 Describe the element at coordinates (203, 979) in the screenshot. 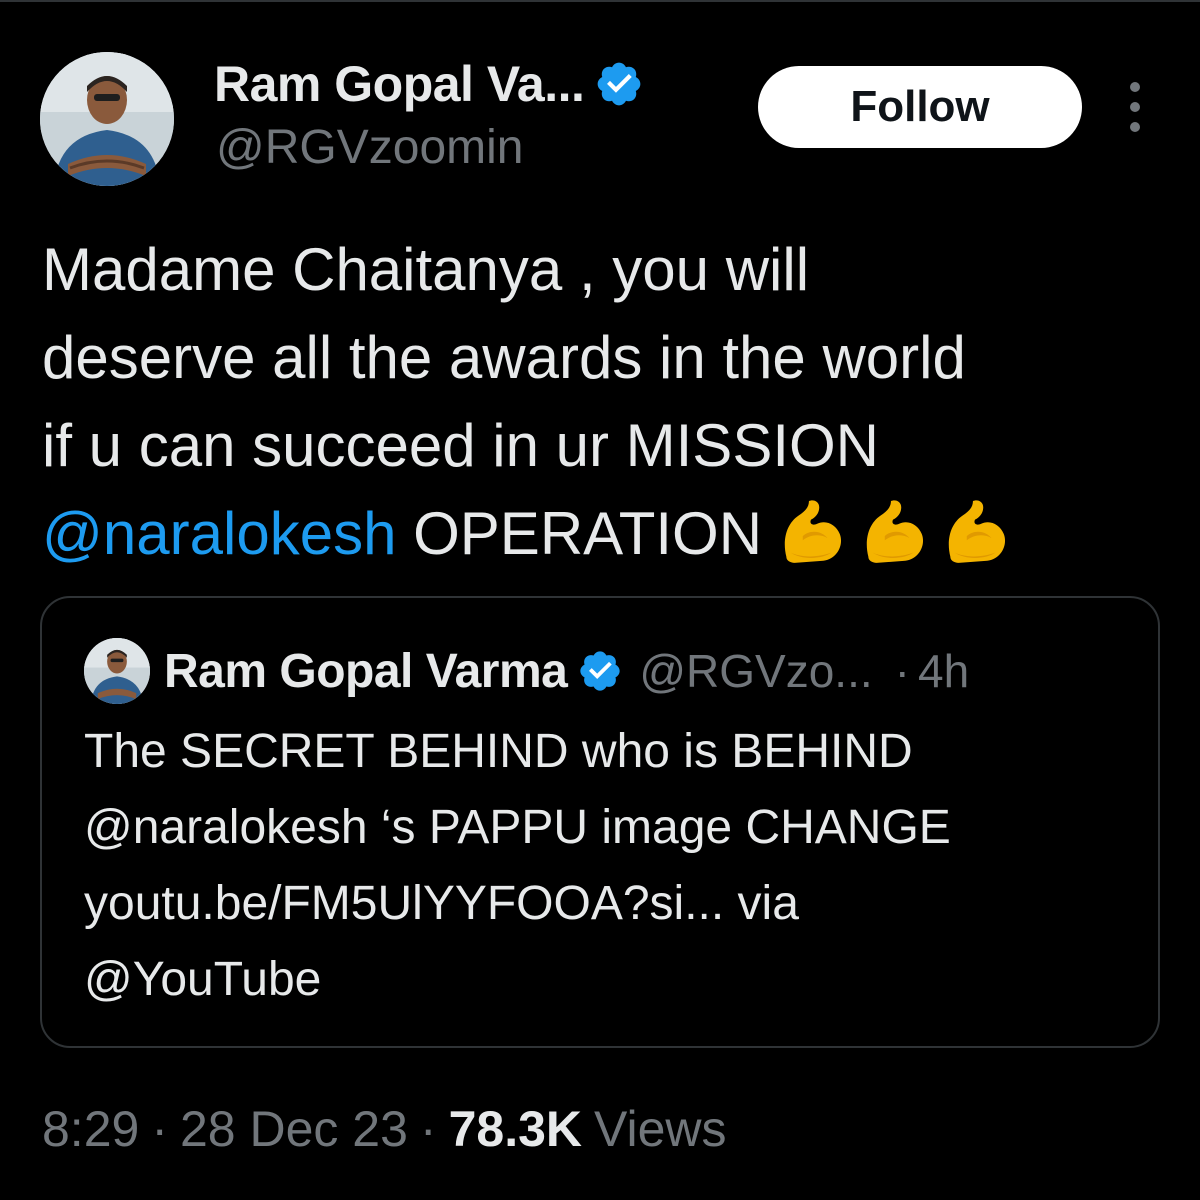

I see `quoted-text-line: @YouTube` at that location.